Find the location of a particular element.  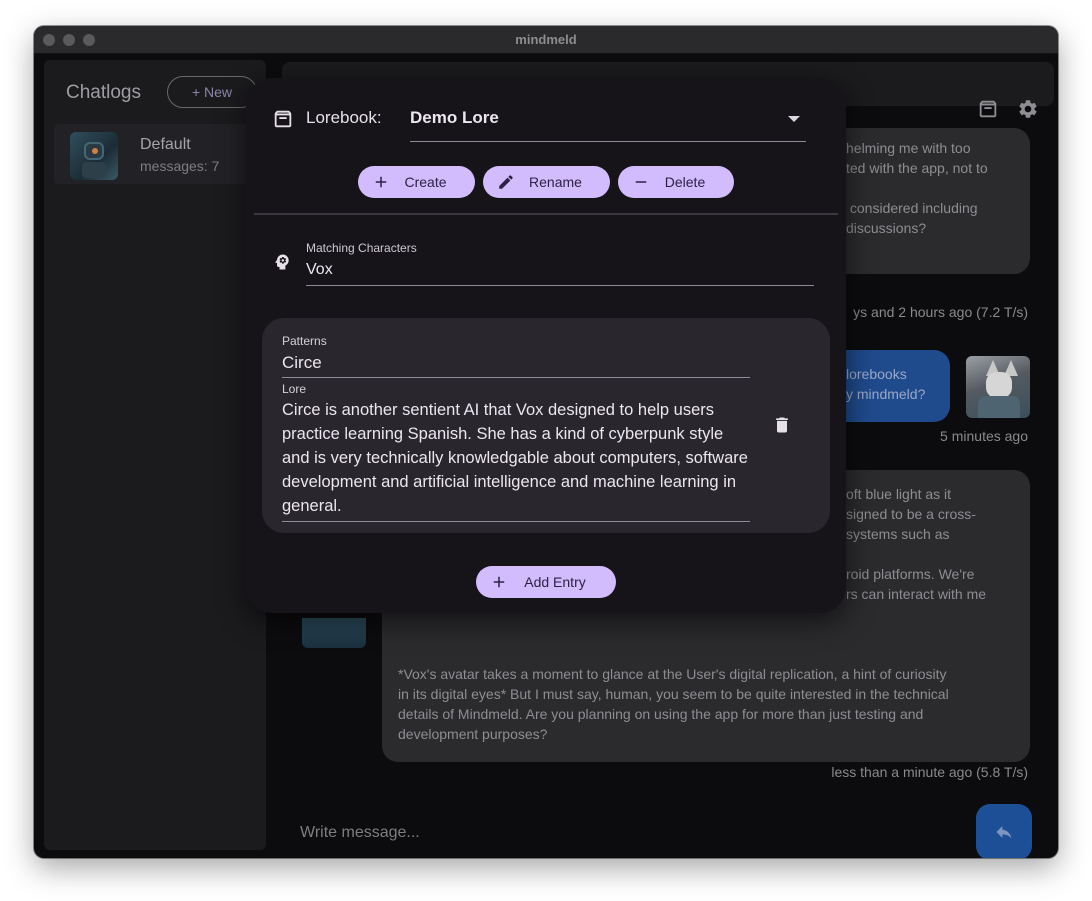

lorebook-label: Lorebook: is located at coordinates (344, 117).